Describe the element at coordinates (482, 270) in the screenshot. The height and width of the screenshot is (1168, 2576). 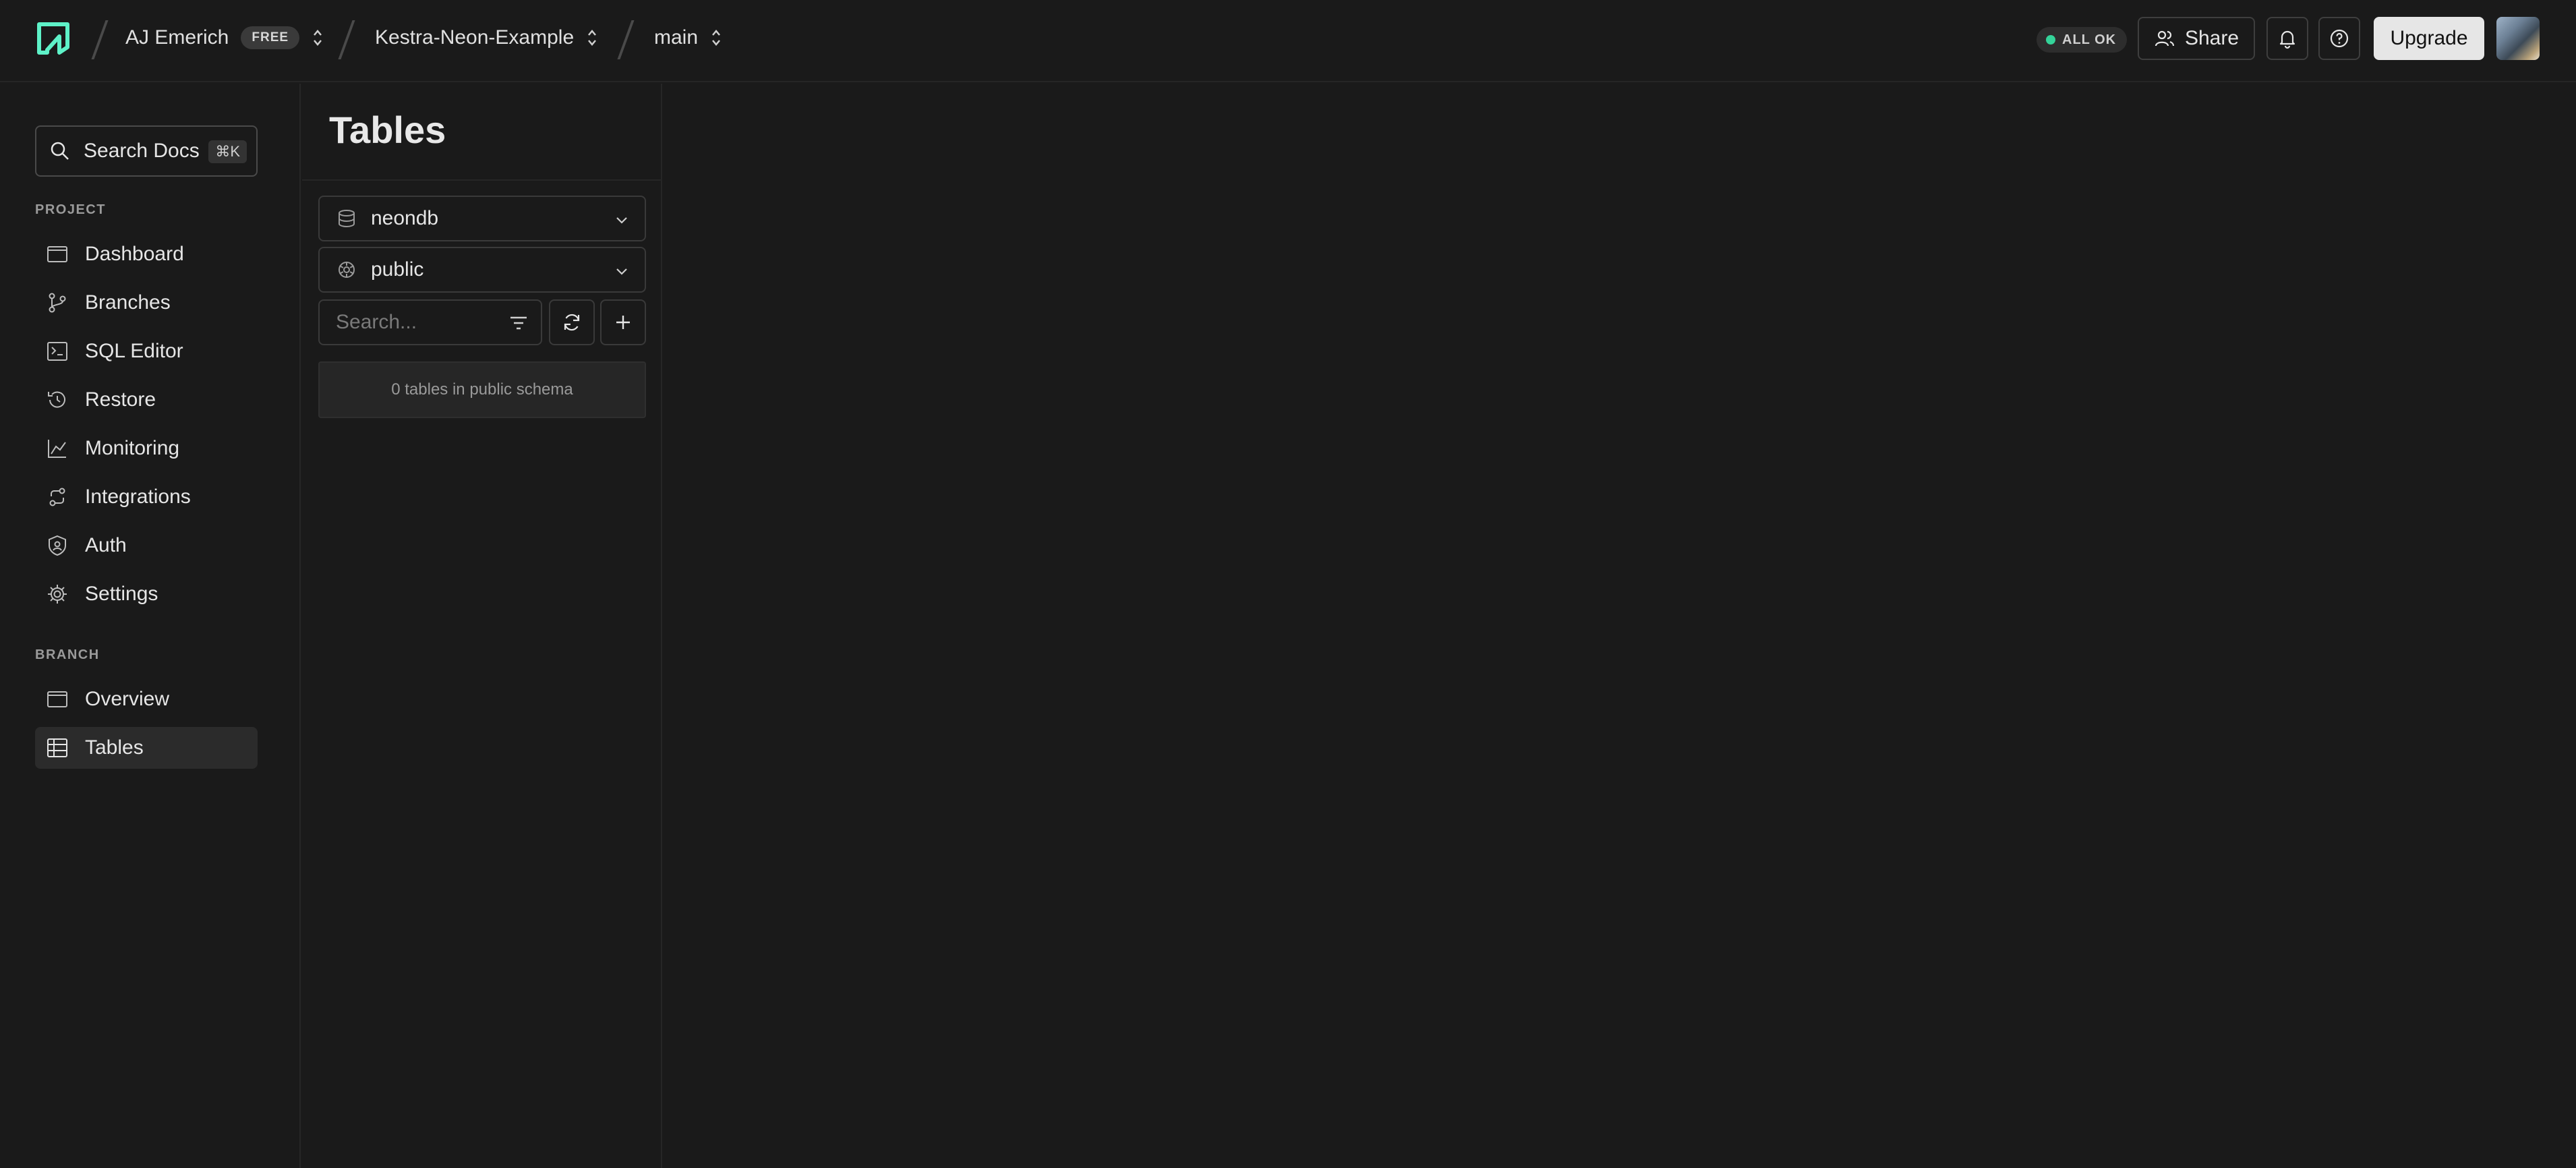
I see `schema-select: public` at that location.